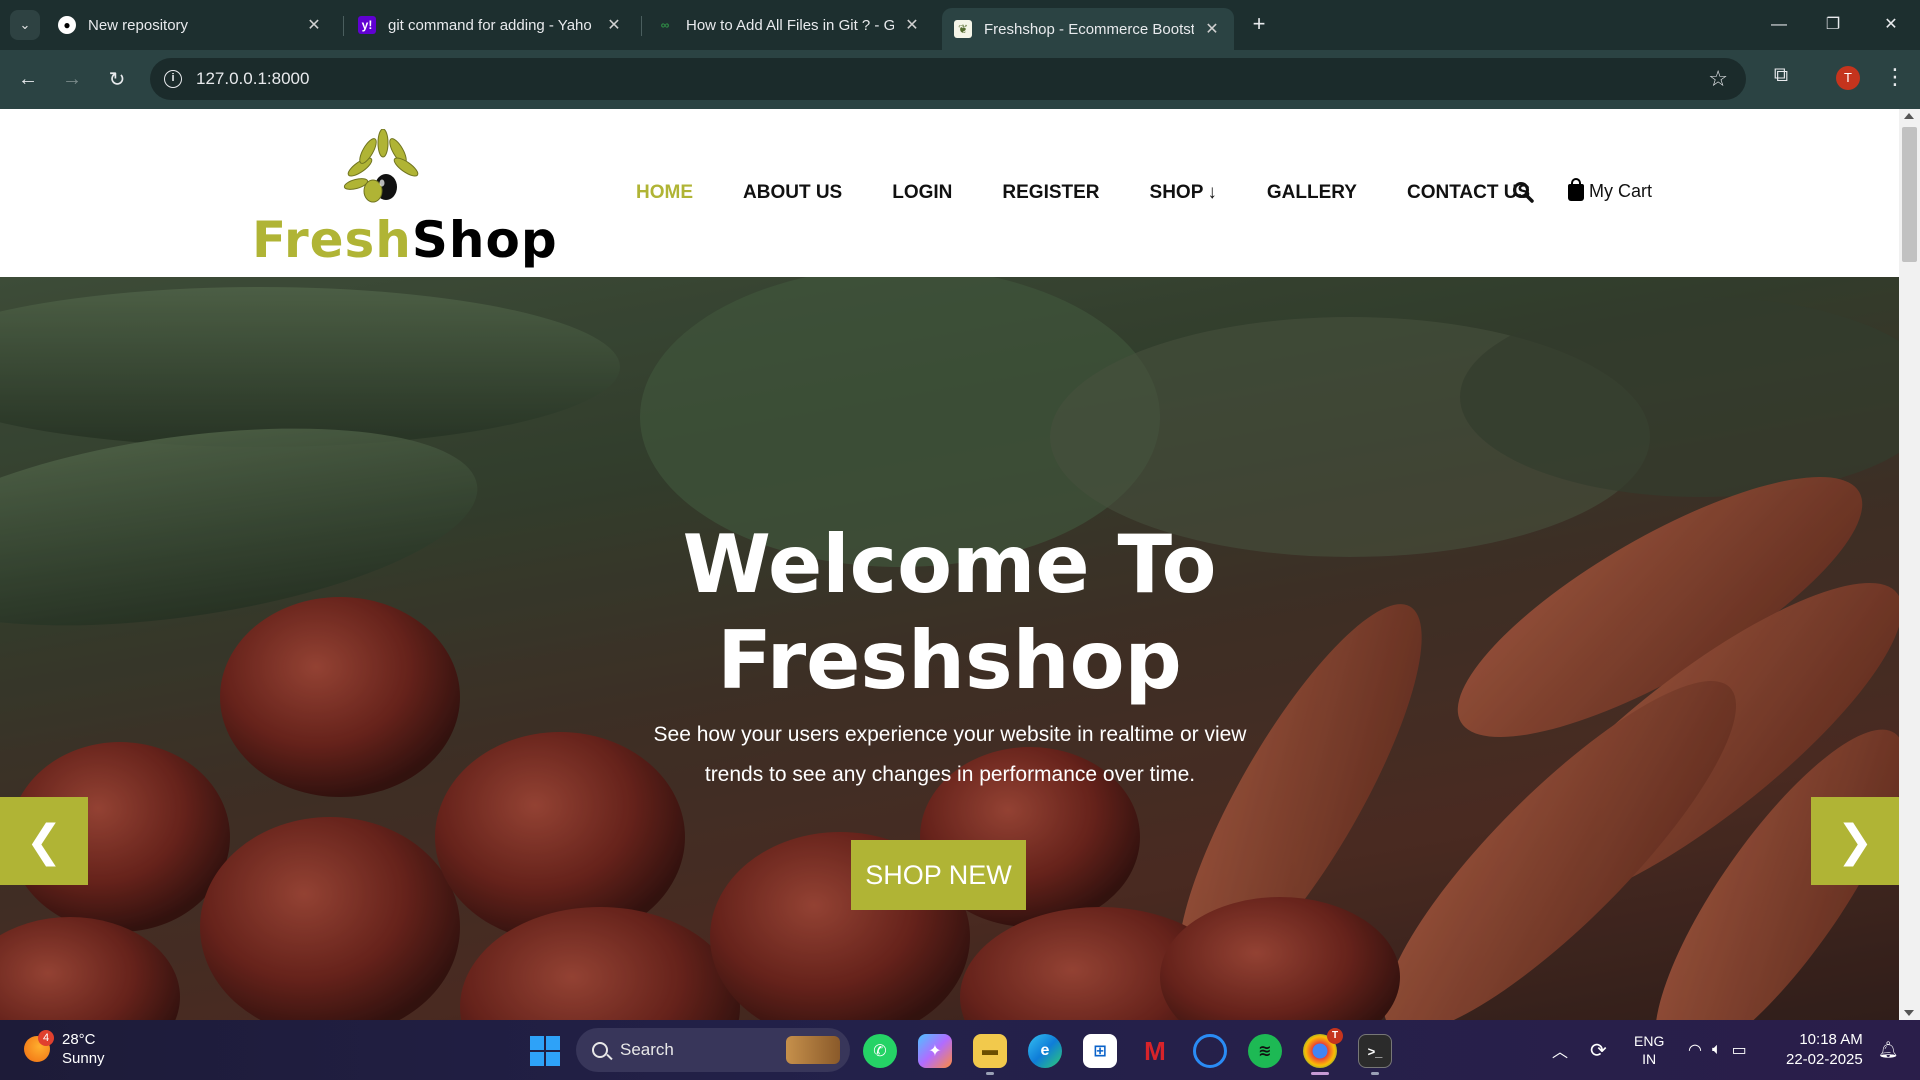  Describe the element at coordinates (1045, 1051) in the screenshot. I see `edge-icon: e` at that location.